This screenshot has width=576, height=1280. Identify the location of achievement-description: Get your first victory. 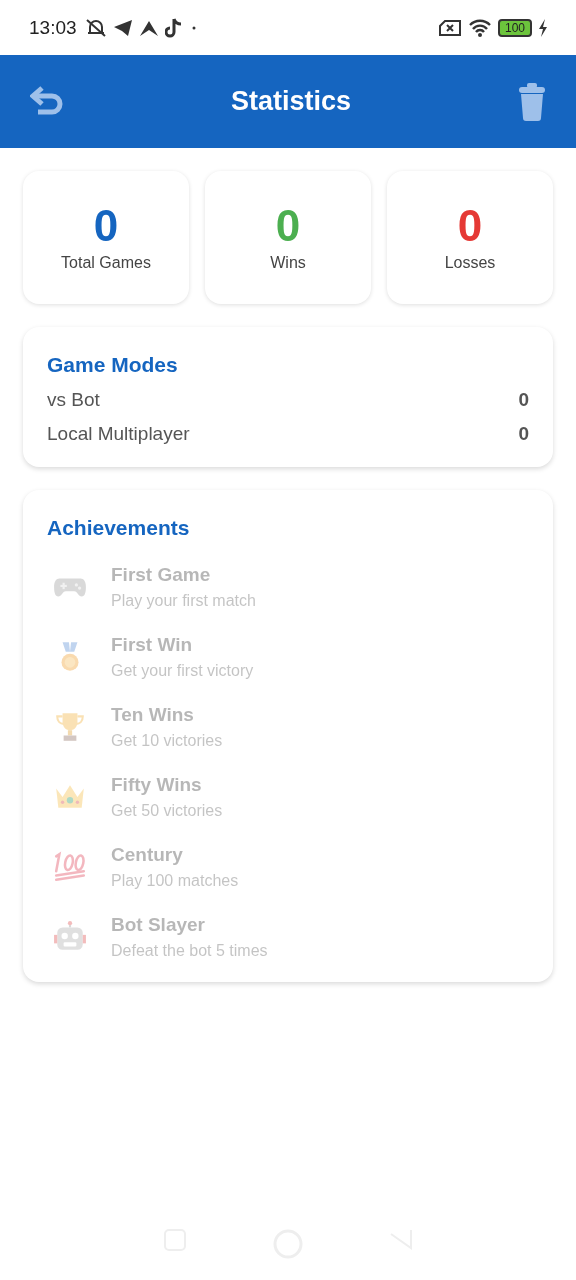
(182, 671).